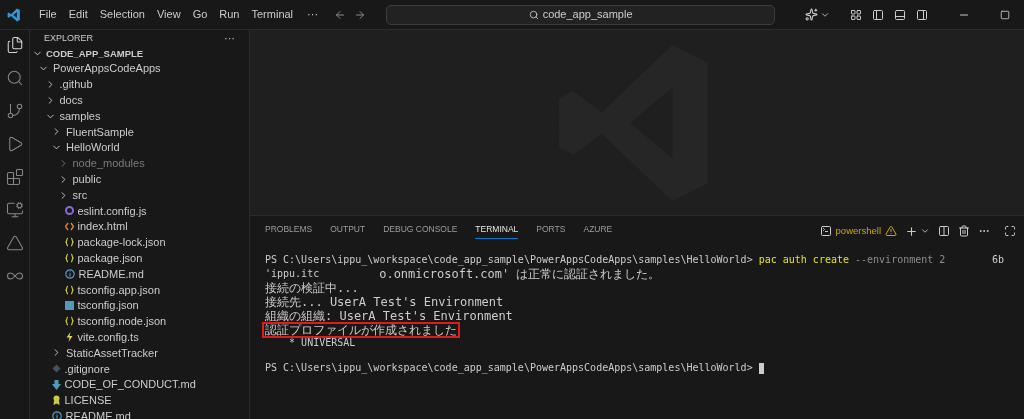 The width and height of the screenshot is (1024, 419). I want to click on folder-row: HelloWorld, so click(139, 147).